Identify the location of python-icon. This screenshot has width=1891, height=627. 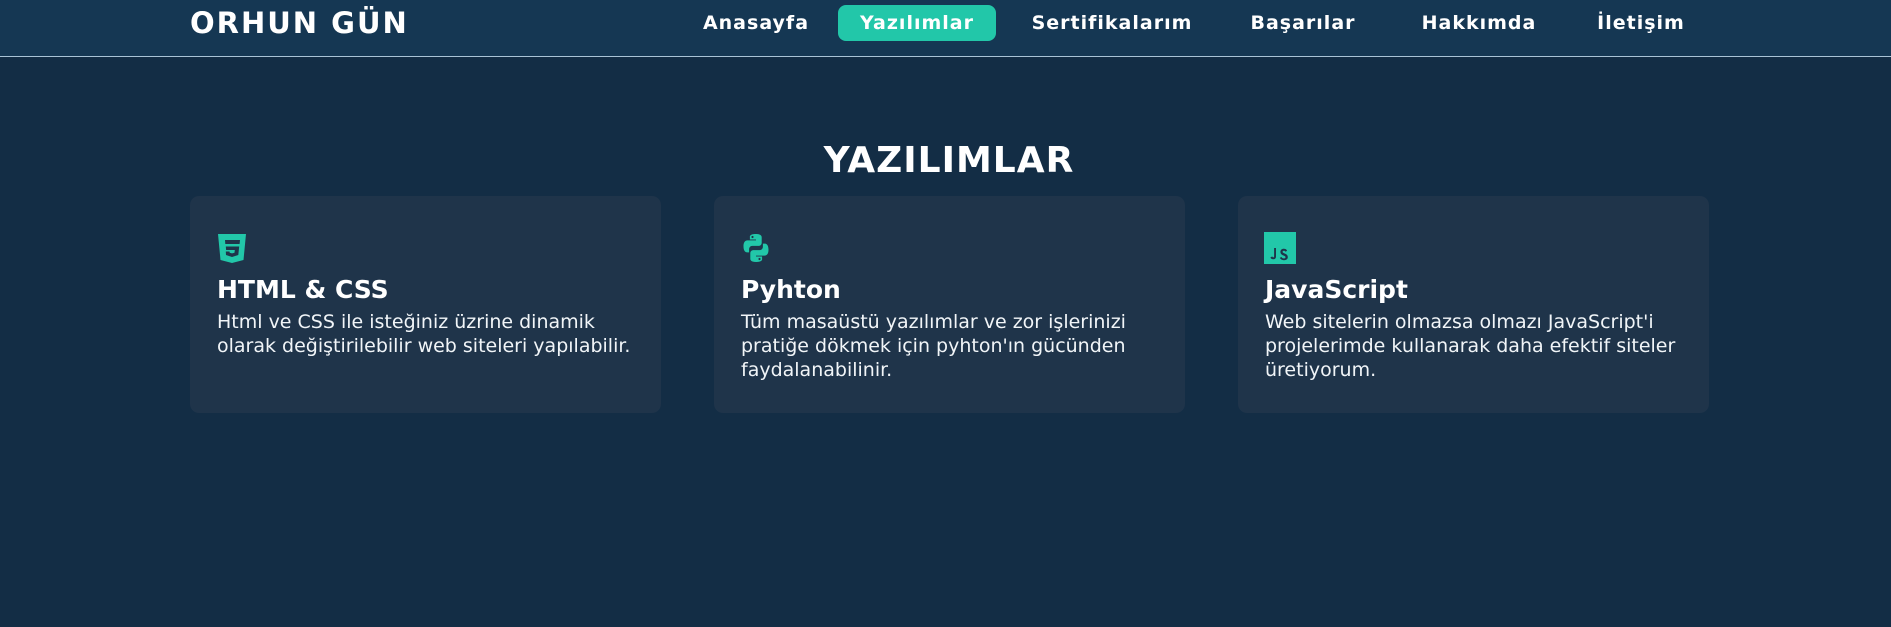
(756, 248).